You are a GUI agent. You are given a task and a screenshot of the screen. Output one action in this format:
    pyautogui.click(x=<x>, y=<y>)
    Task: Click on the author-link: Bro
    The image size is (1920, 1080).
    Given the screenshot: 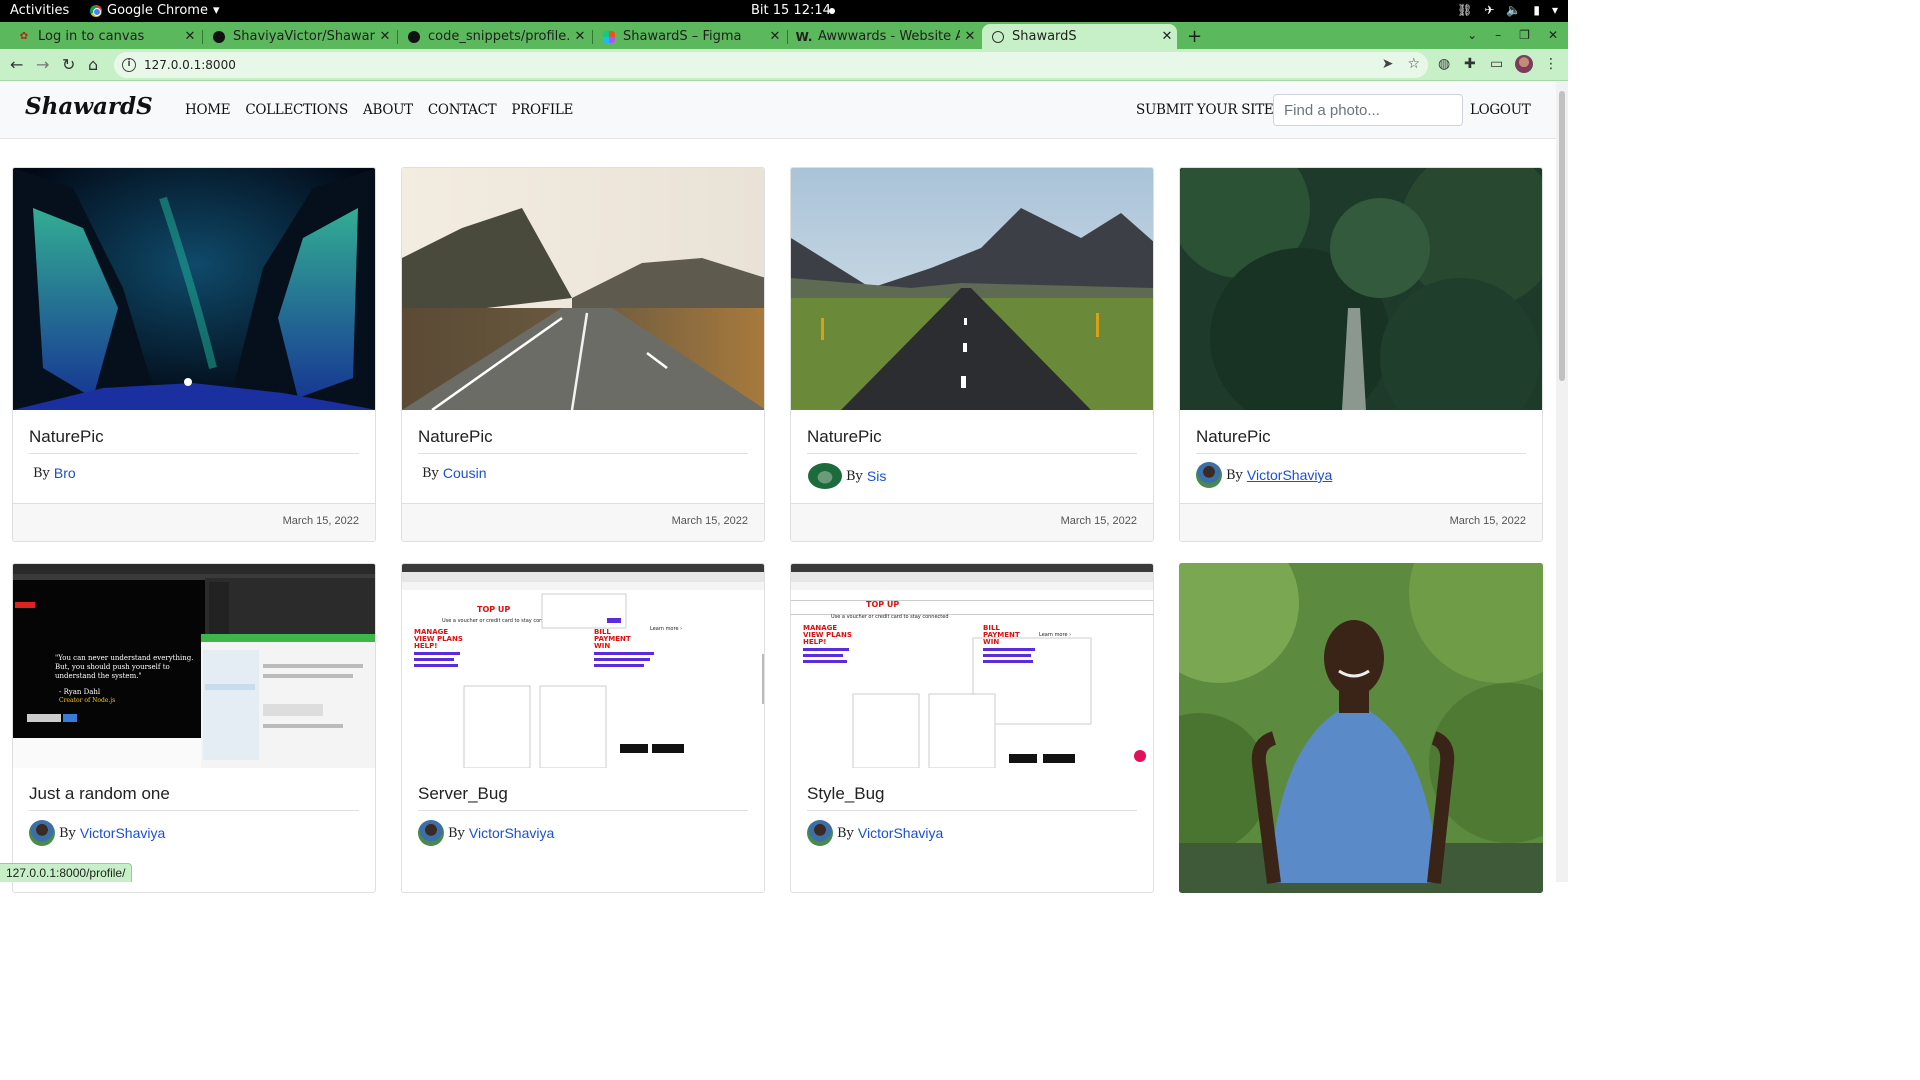 What is the action you would take?
    pyautogui.click(x=65, y=473)
    